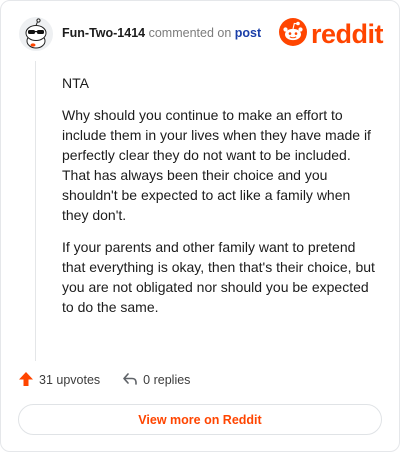  What do you see at coordinates (75, 83) in the screenshot?
I see `comment-paragraph: NTA` at bounding box center [75, 83].